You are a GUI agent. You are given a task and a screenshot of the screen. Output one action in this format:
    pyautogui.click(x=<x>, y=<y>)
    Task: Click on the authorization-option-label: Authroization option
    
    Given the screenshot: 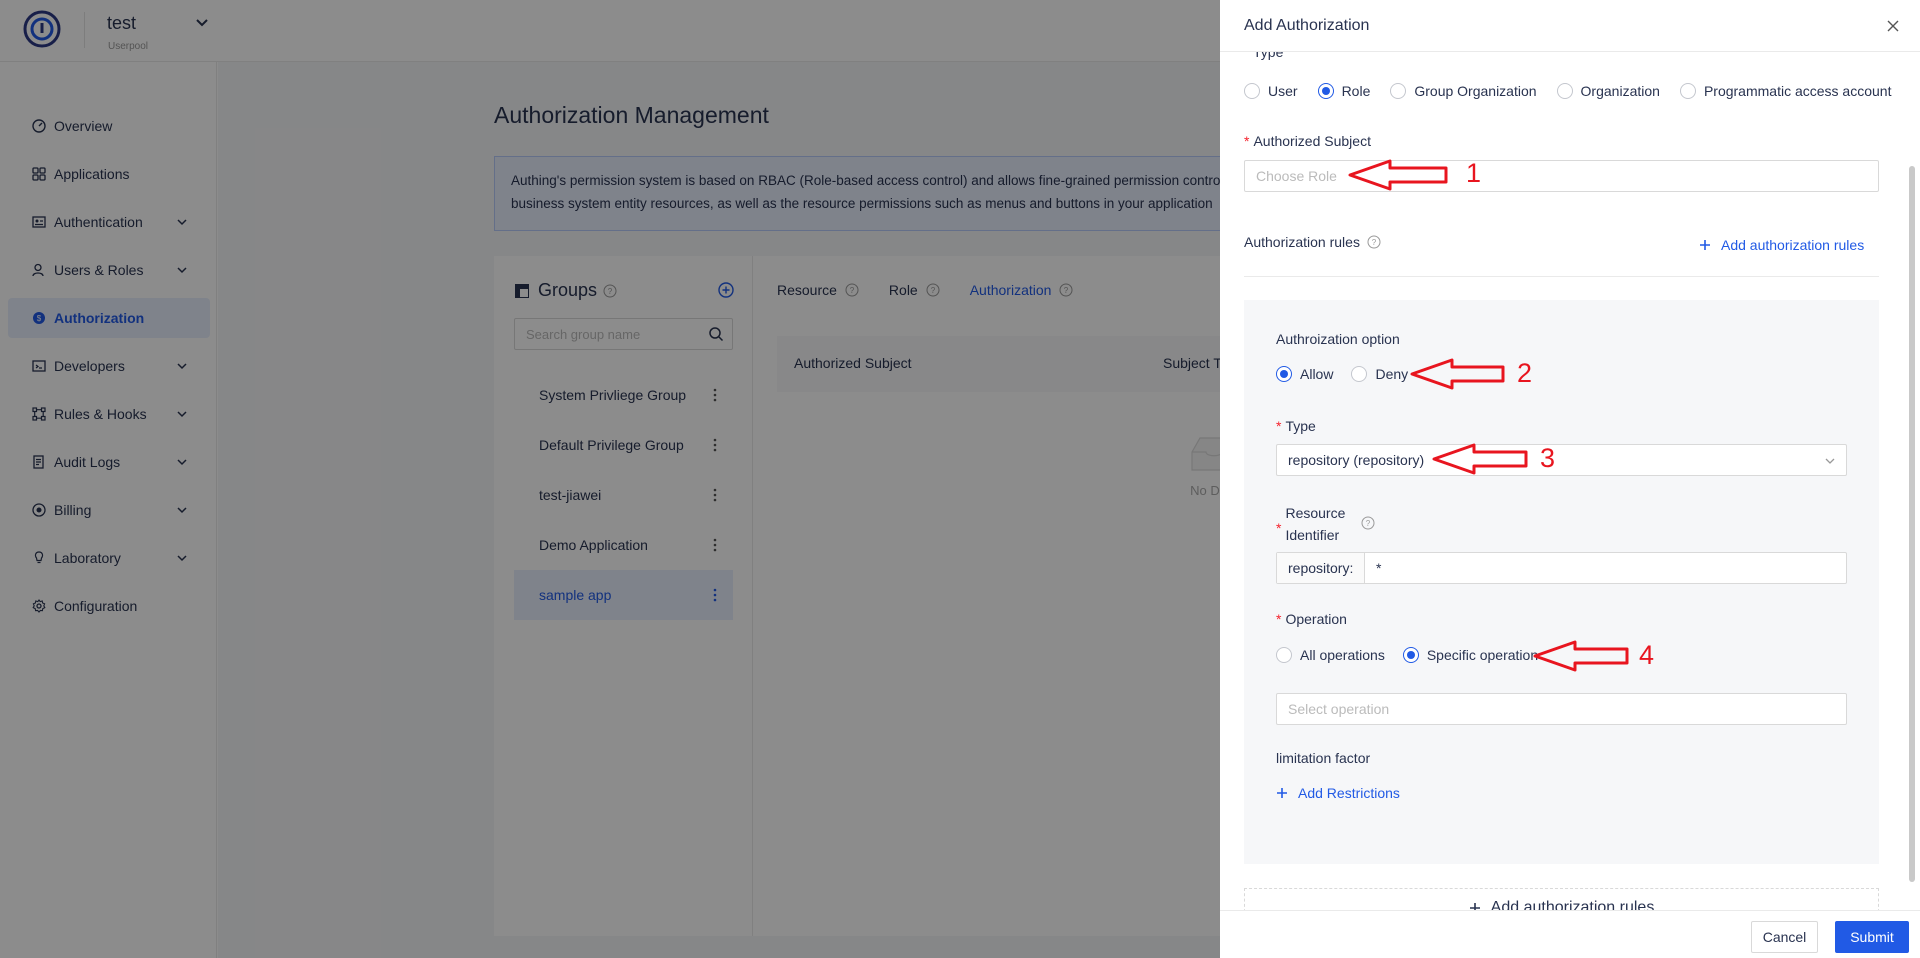 What is the action you would take?
    pyautogui.click(x=1338, y=339)
    